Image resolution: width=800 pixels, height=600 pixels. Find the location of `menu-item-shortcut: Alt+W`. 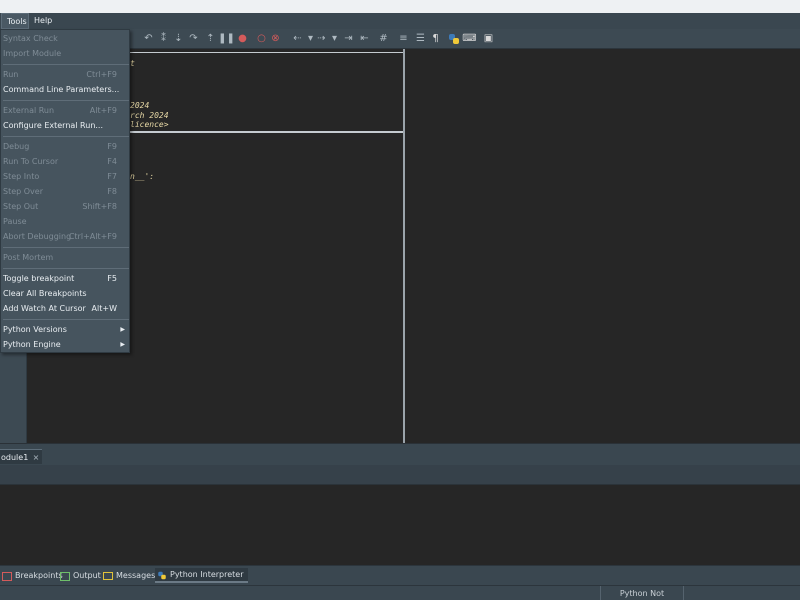

menu-item-shortcut: Alt+W is located at coordinates (104, 308).